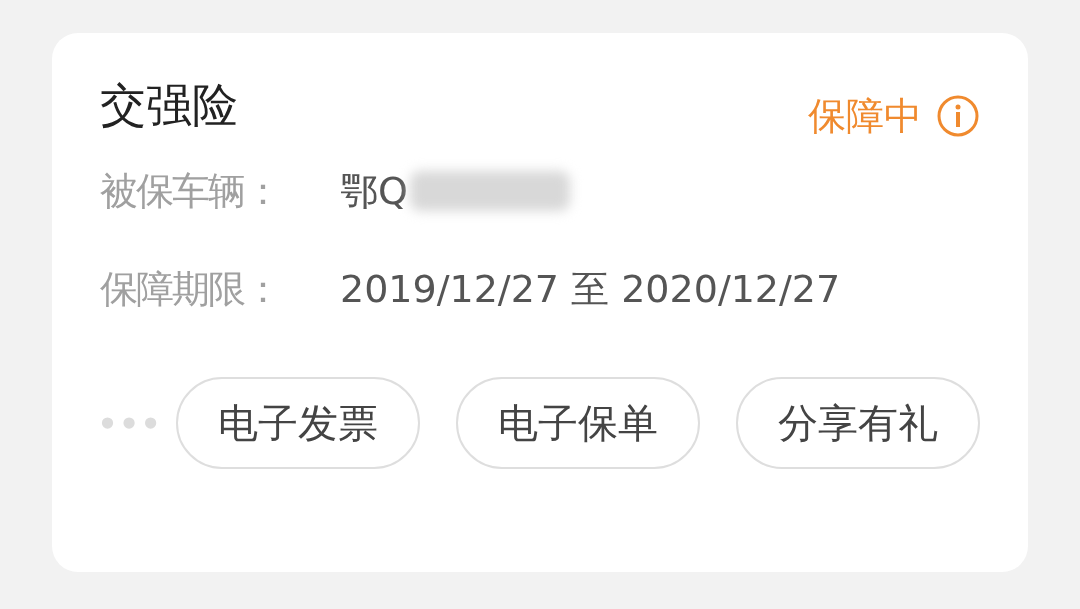 This screenshot has width=1080, height=609. I want to click on card-title: 交强险, so click(169, 105).